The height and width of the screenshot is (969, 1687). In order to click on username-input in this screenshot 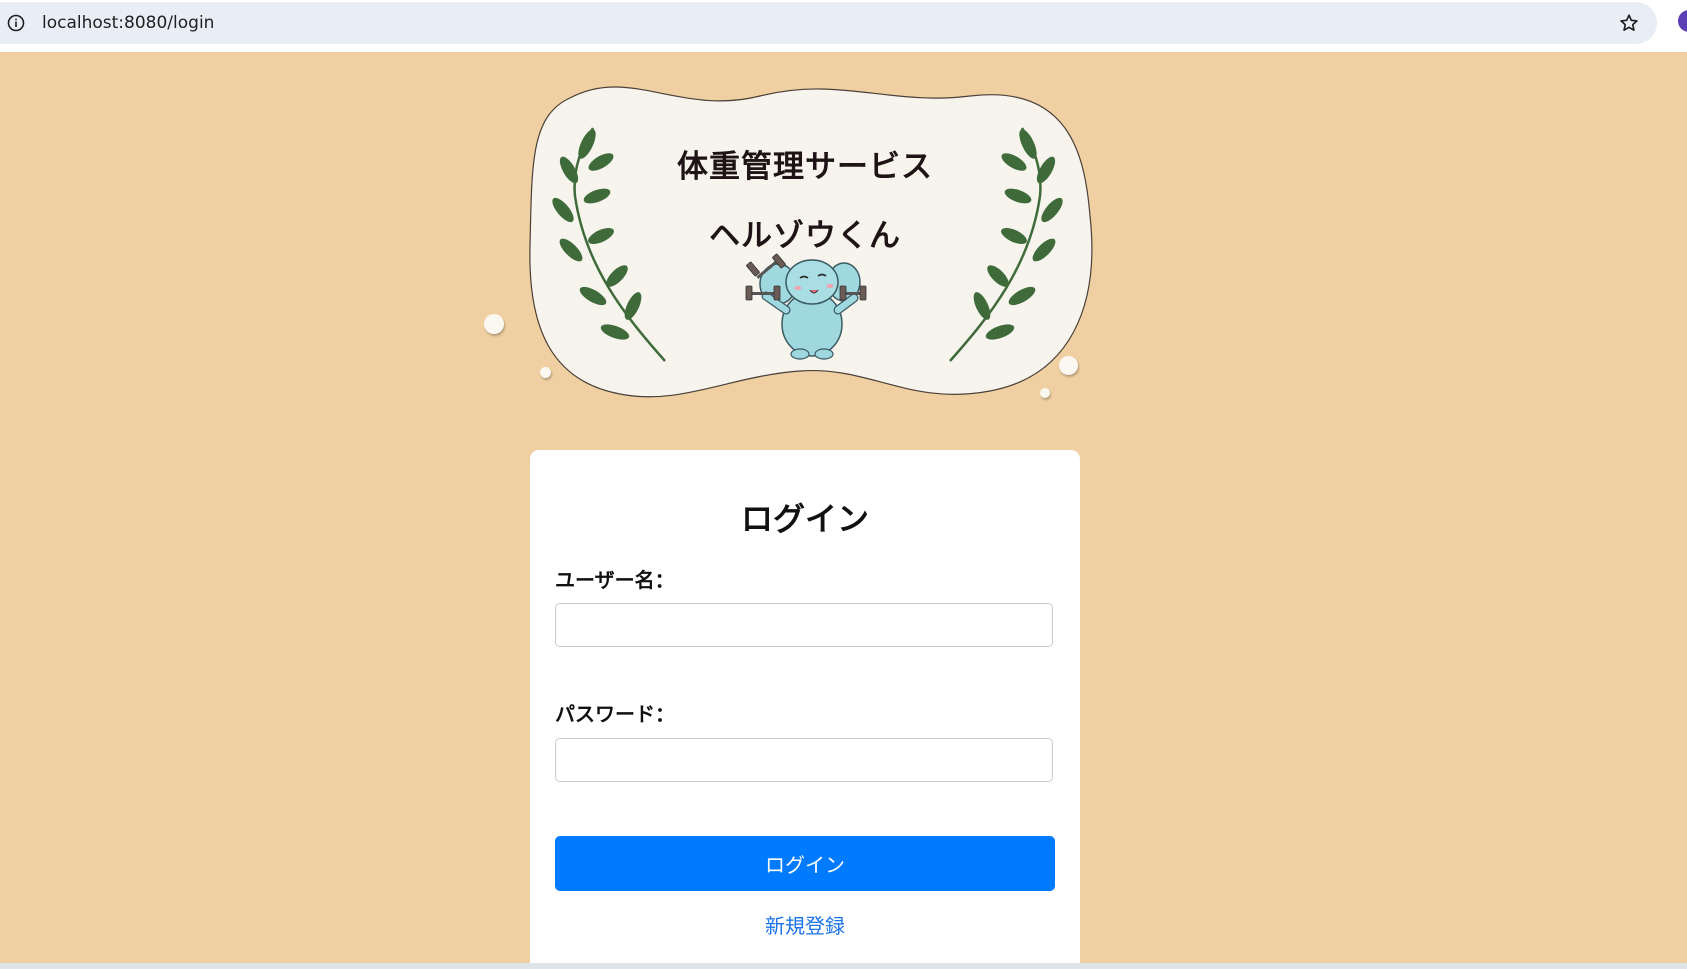, I will do `click(804, 625)`.